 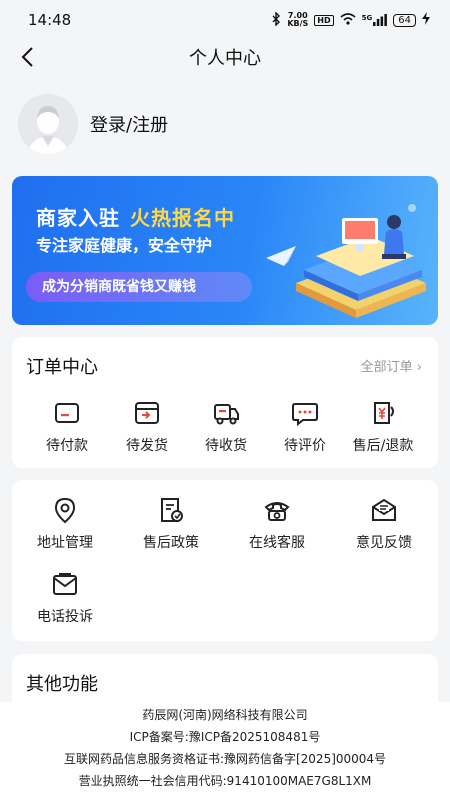 What do you see at coordinates (62, 367) in the screenshot?
I see `order-center-title: 订单中心` at bounding box center [62, 367].